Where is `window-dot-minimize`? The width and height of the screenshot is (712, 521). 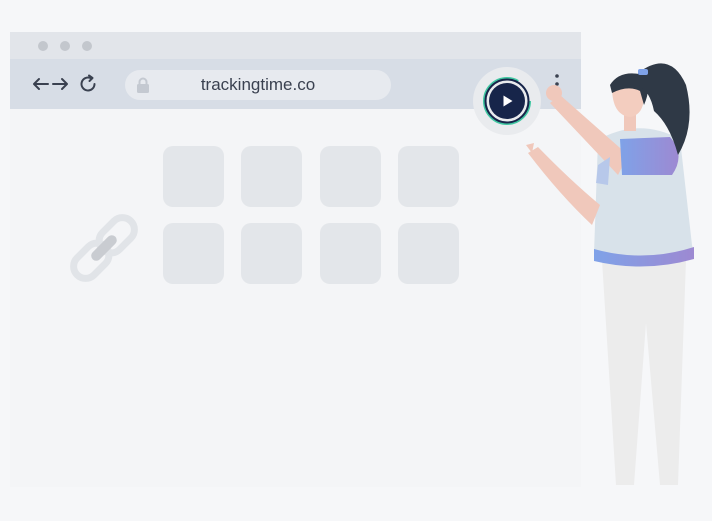 window-dot-minimize is located at coordinates (65, 46).